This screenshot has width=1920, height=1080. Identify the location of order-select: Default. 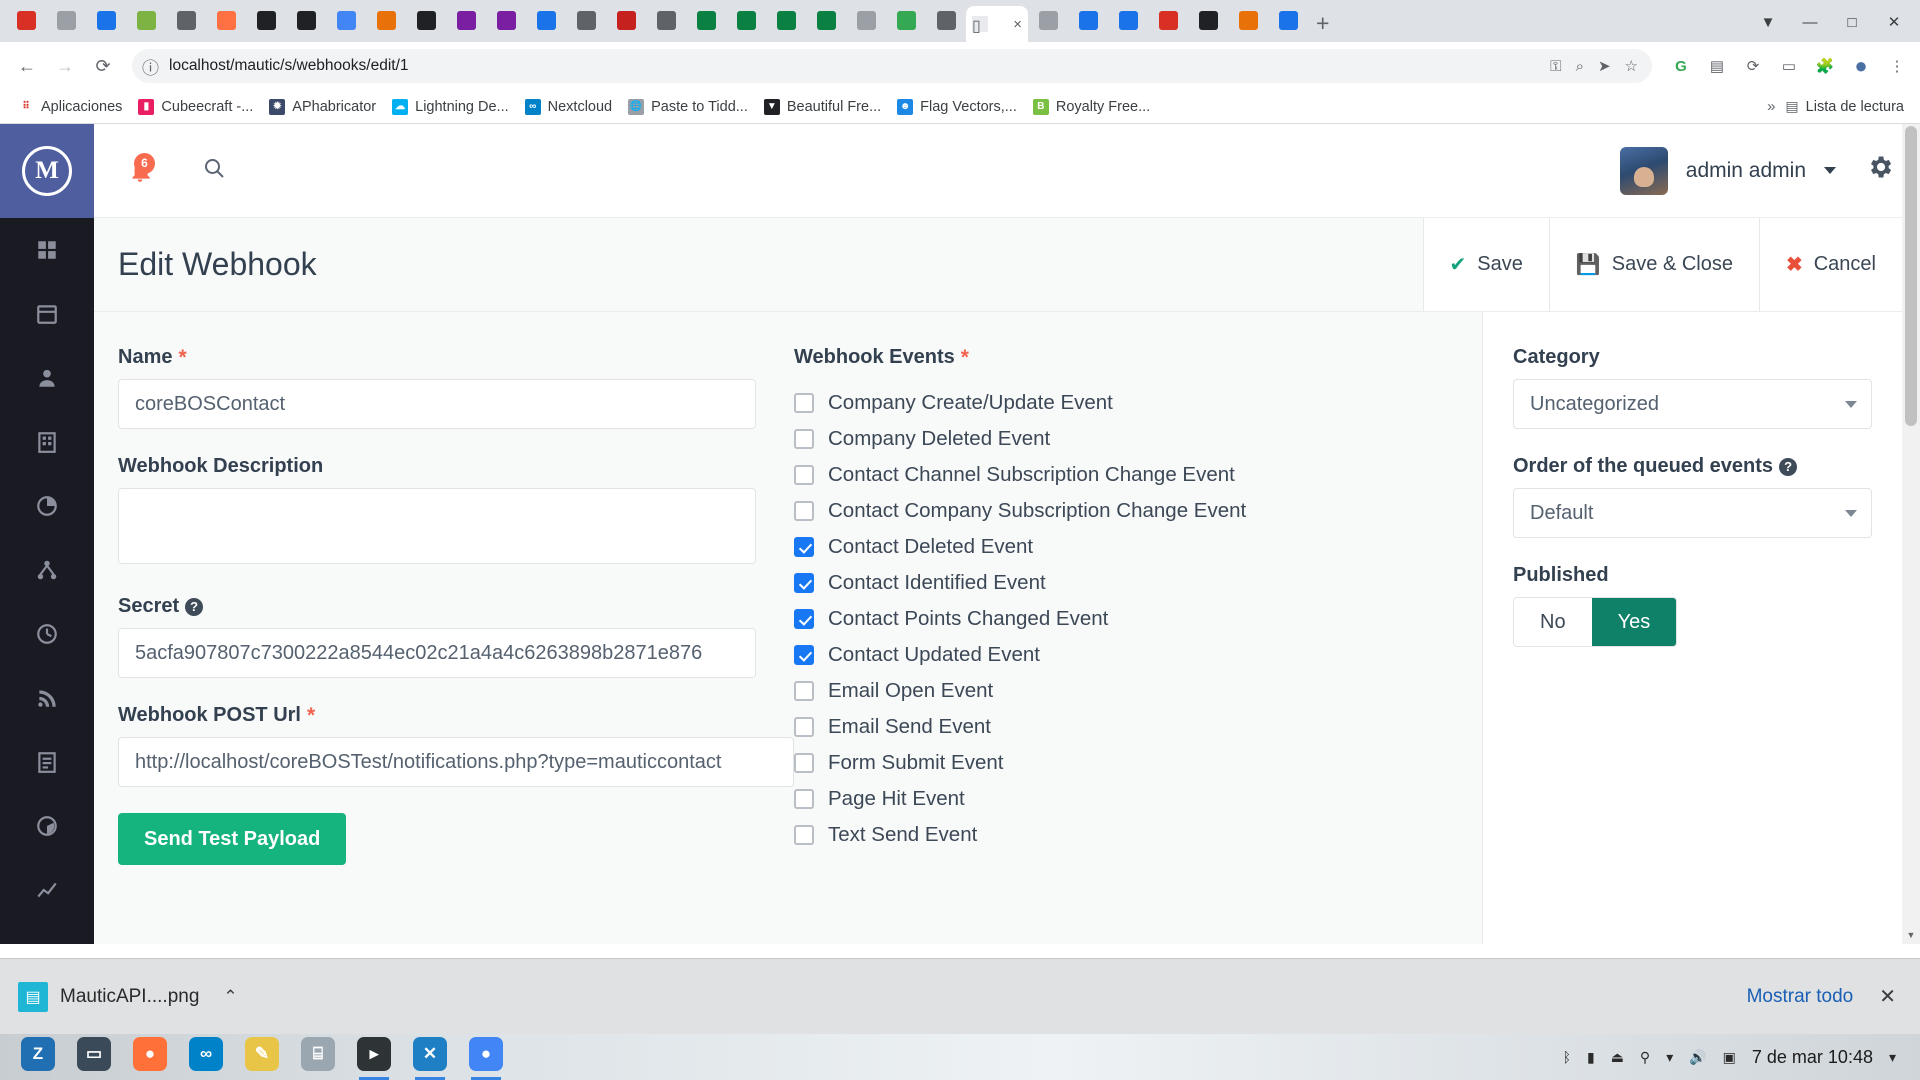
(1692, 513).